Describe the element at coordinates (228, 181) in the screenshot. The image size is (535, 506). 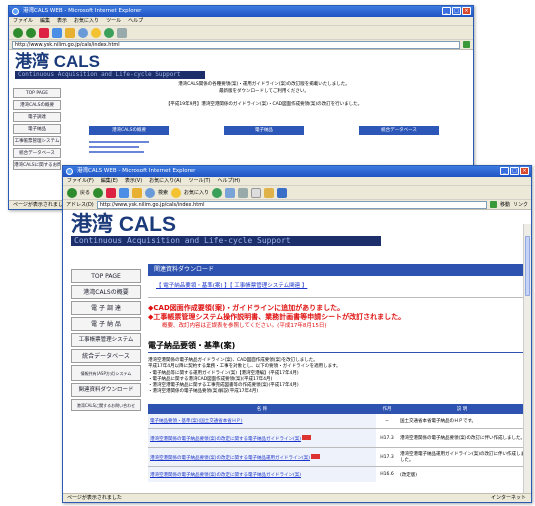
I see `menu-help: ヘルプ(H)` at that location.